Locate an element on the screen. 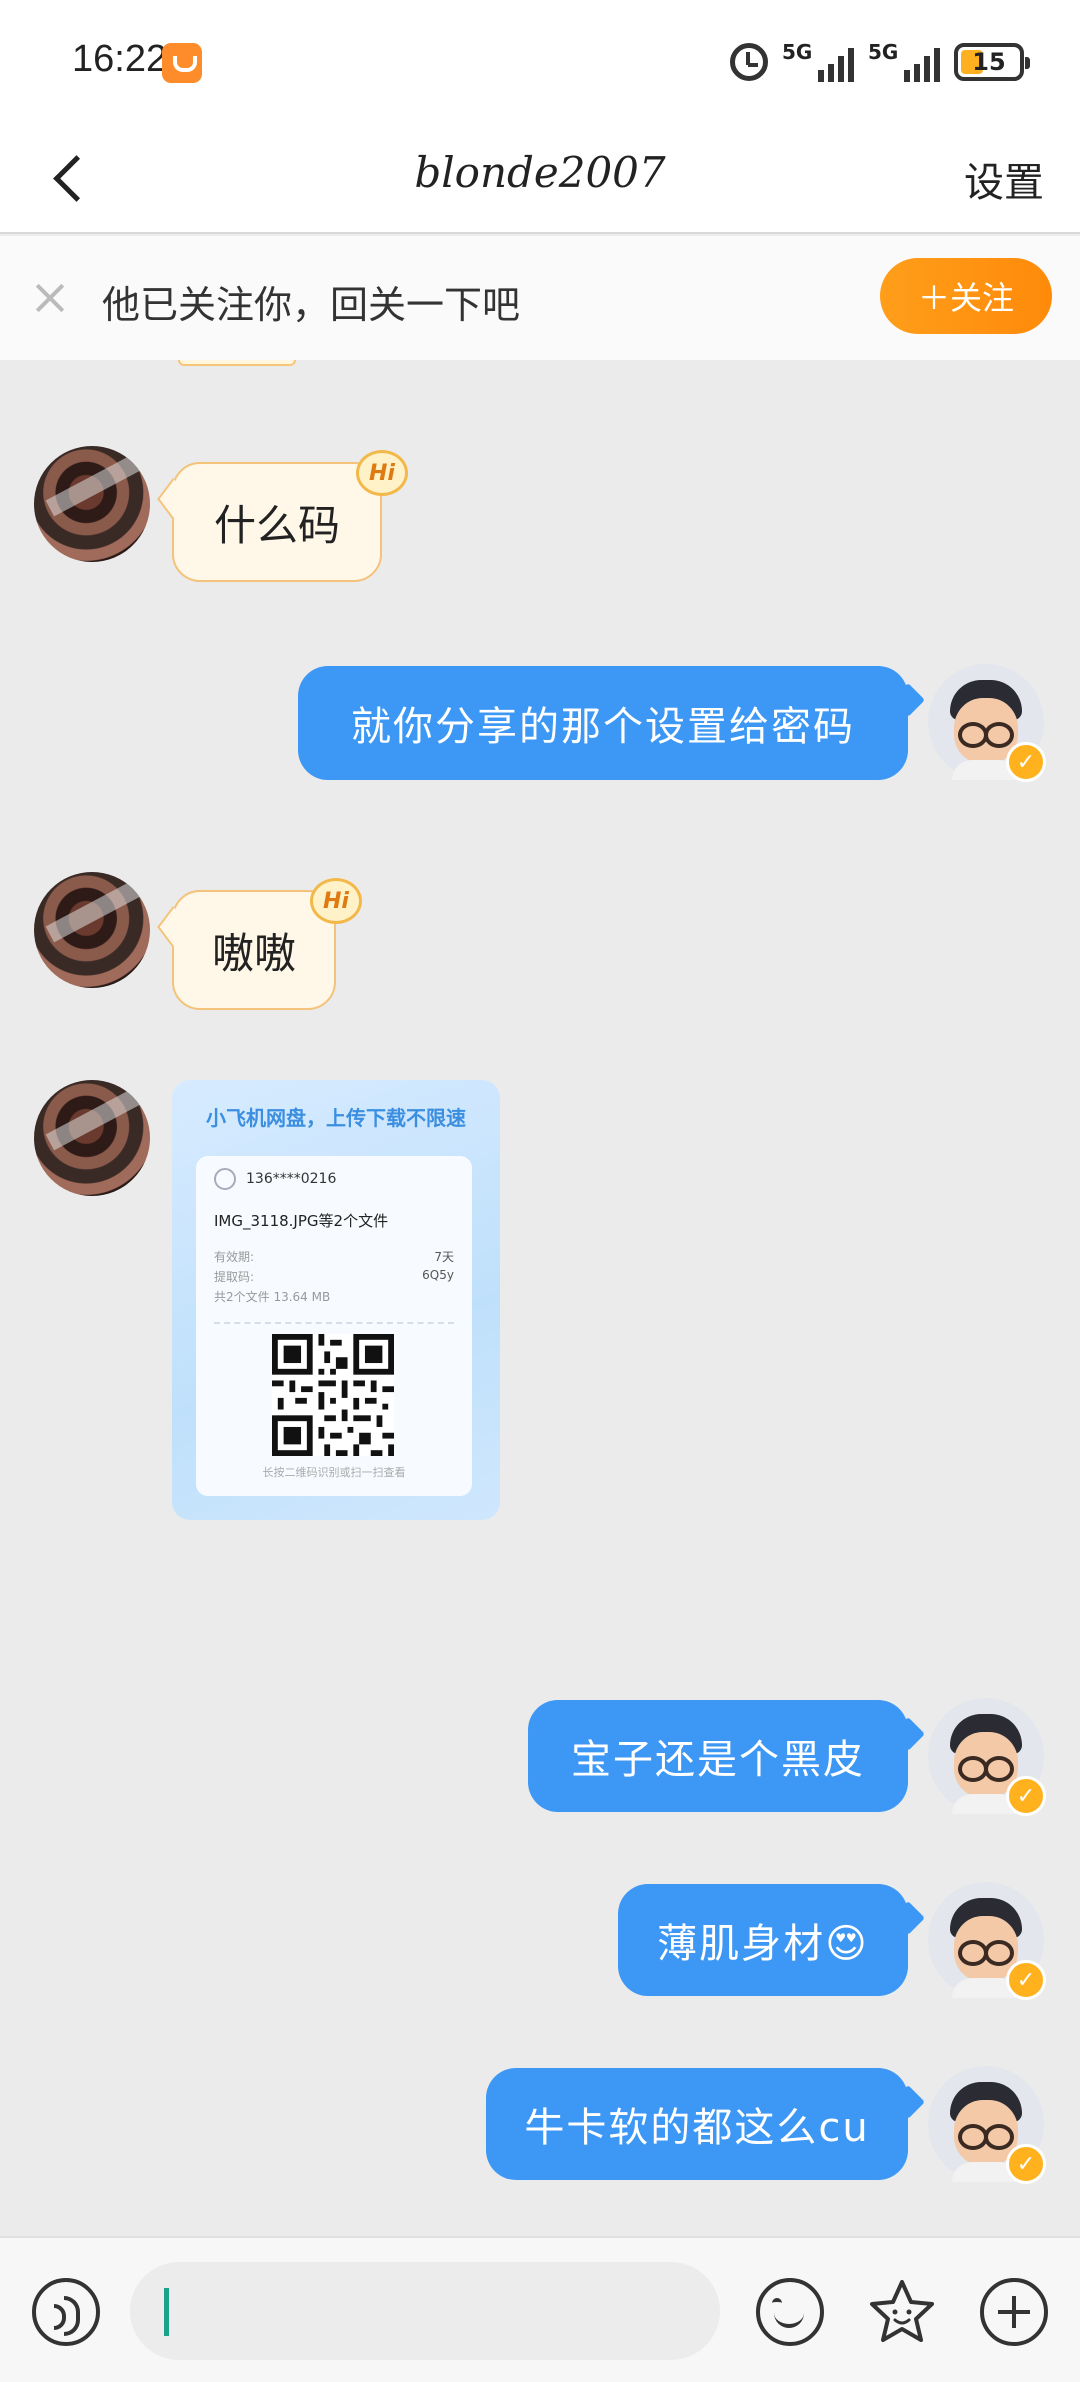 This screenshot has width=1080, height=2382. outgoing-message-bubble: 薄肌身材😍 is located at coordinates (763, 1940).